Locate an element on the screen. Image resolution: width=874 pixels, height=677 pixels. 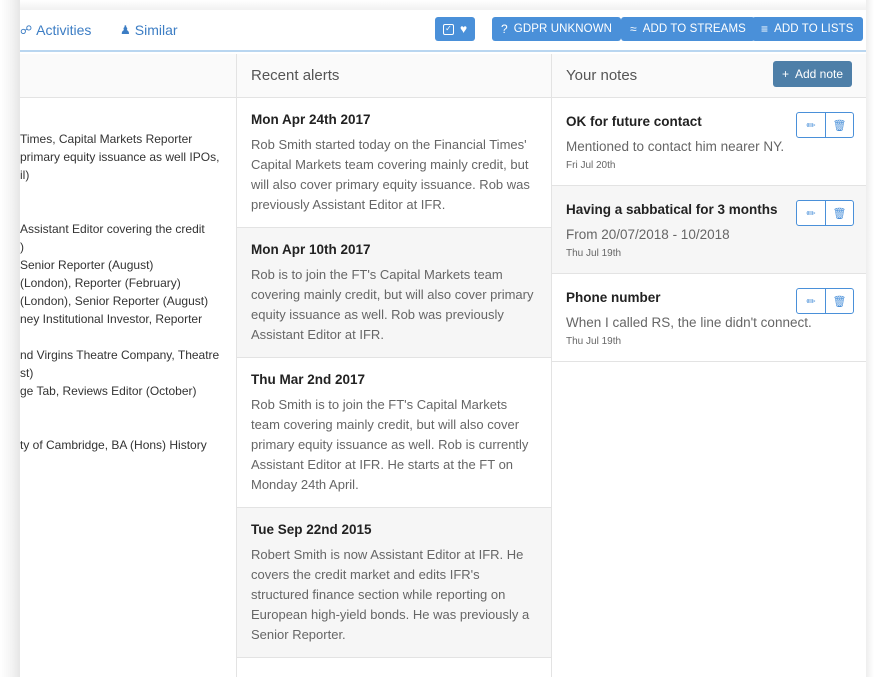
gdpr-button: ? GDPR UNKNOWN is located at coordinates (557, 29).